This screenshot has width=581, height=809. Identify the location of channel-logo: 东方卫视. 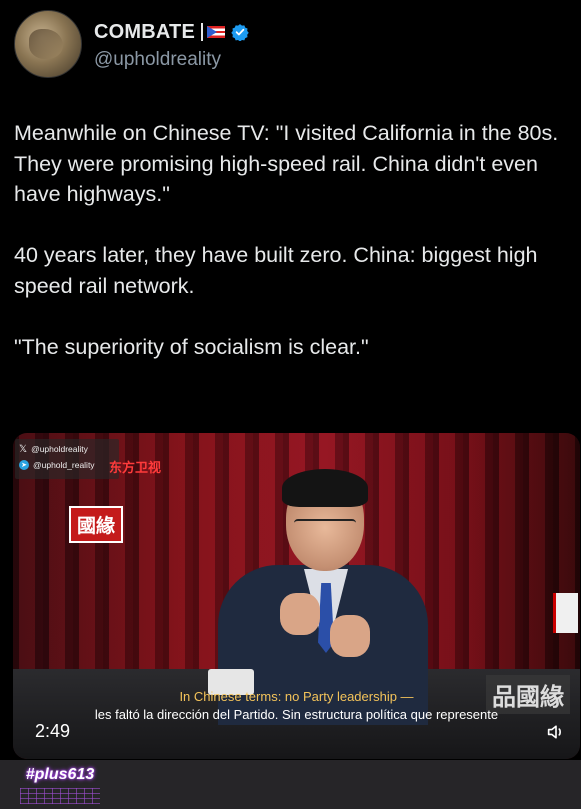
(135, 468).